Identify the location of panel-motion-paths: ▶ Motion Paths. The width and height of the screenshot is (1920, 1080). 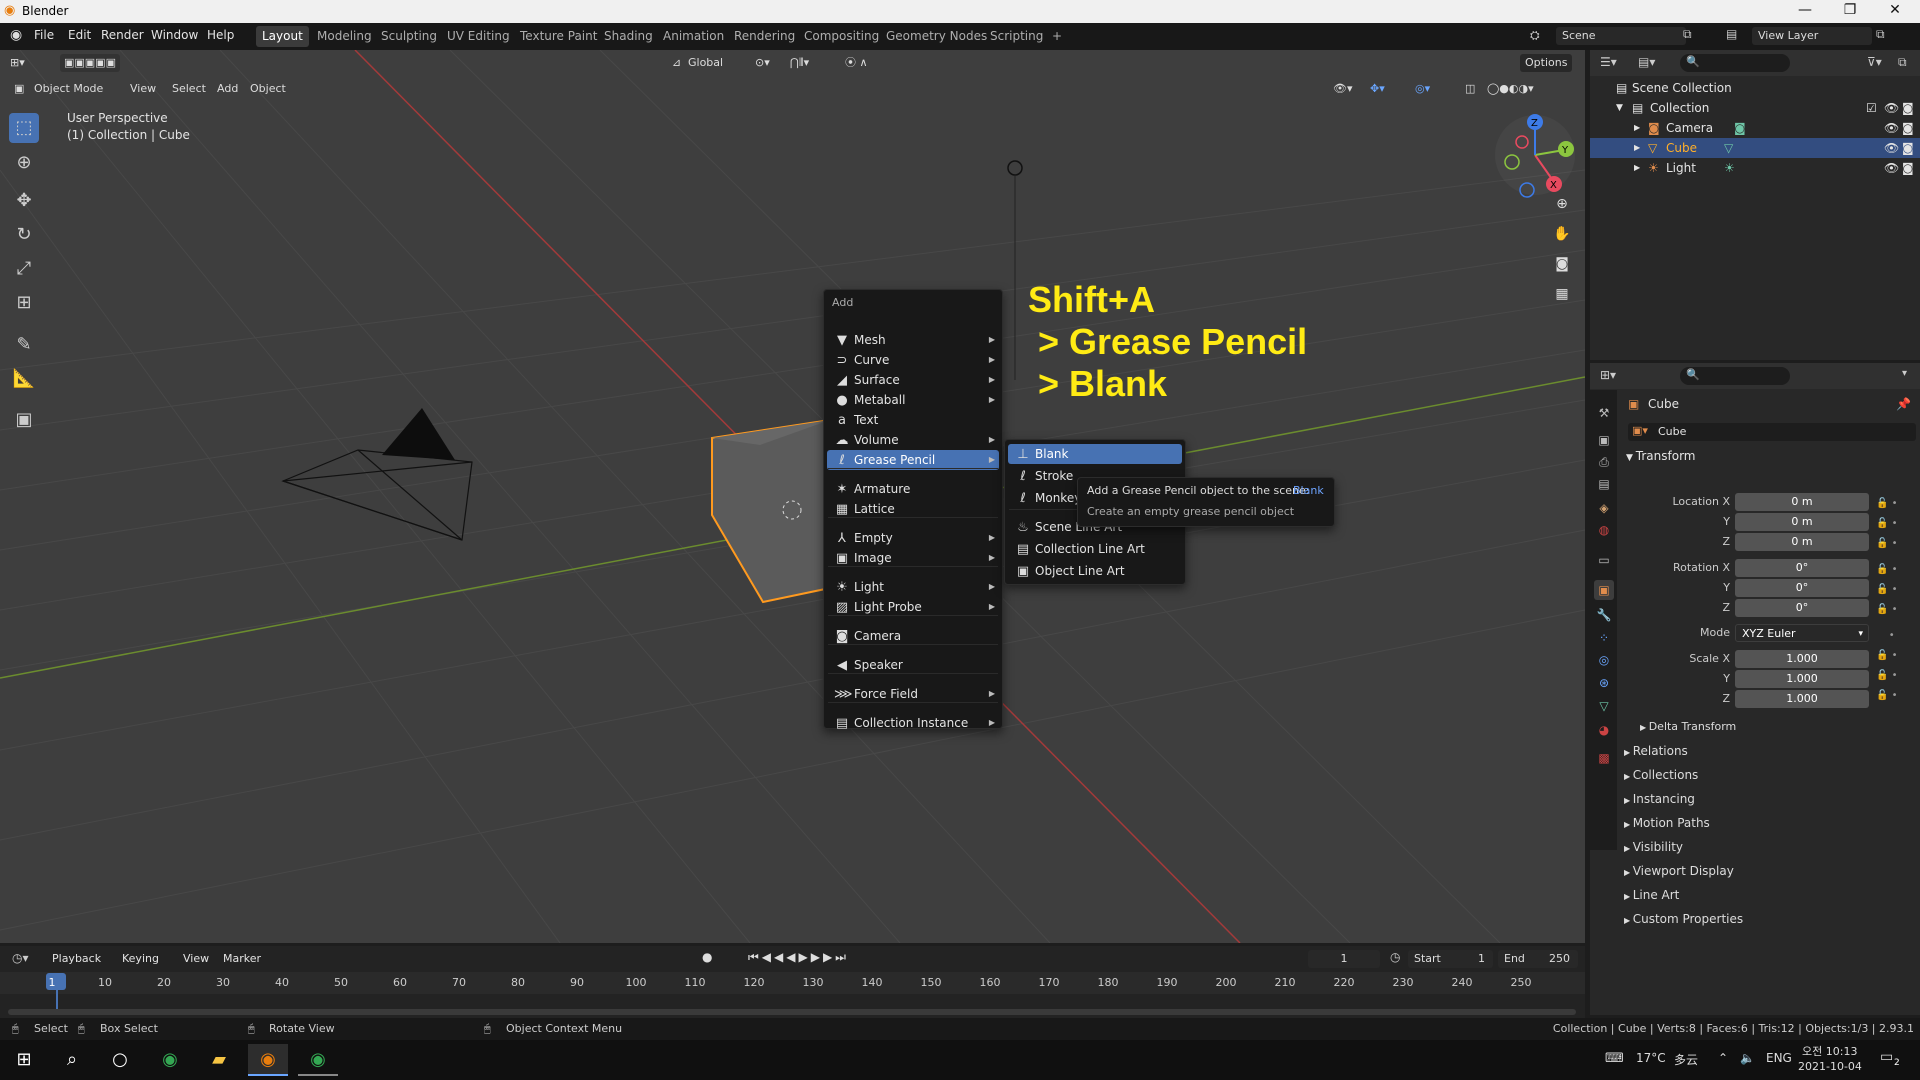
(1667, 823).